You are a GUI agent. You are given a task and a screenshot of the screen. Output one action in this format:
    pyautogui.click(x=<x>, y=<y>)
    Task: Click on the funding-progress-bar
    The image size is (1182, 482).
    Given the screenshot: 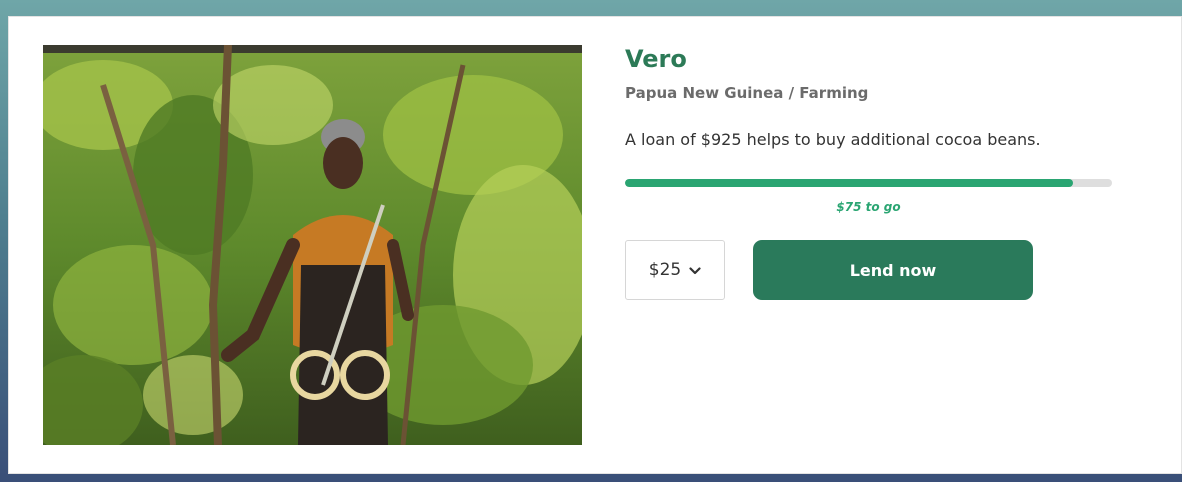 What is the action you would take?
    pyautogui.click(x=868, y=183)
    